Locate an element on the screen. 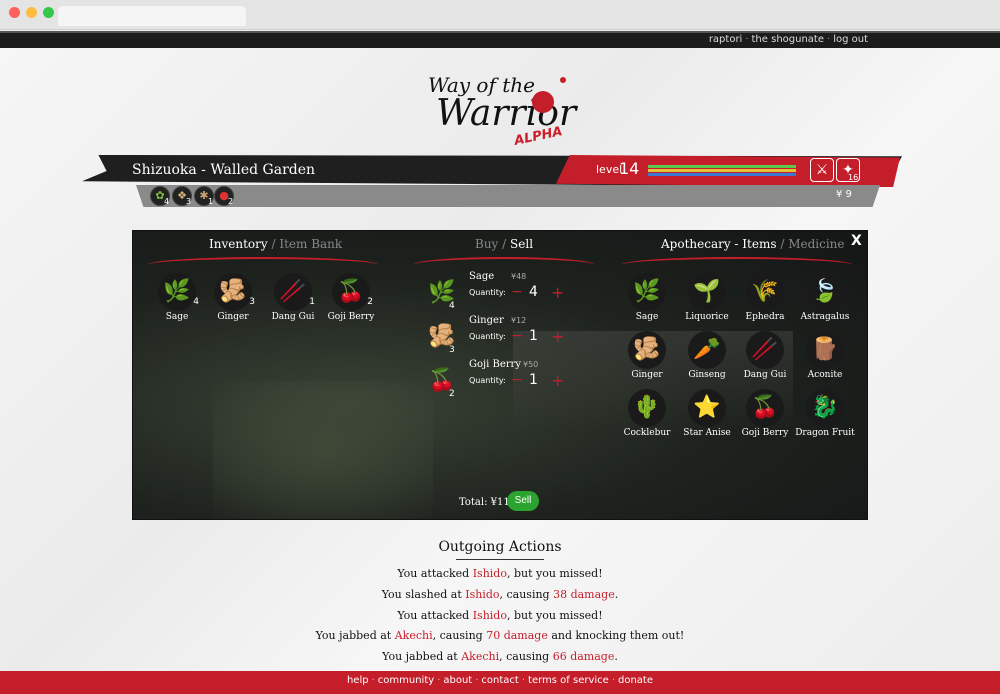 This screenshot has width=1000, height=694. apothecary-item: 🍒 Goji Berry is located at coordinates (765, 413).